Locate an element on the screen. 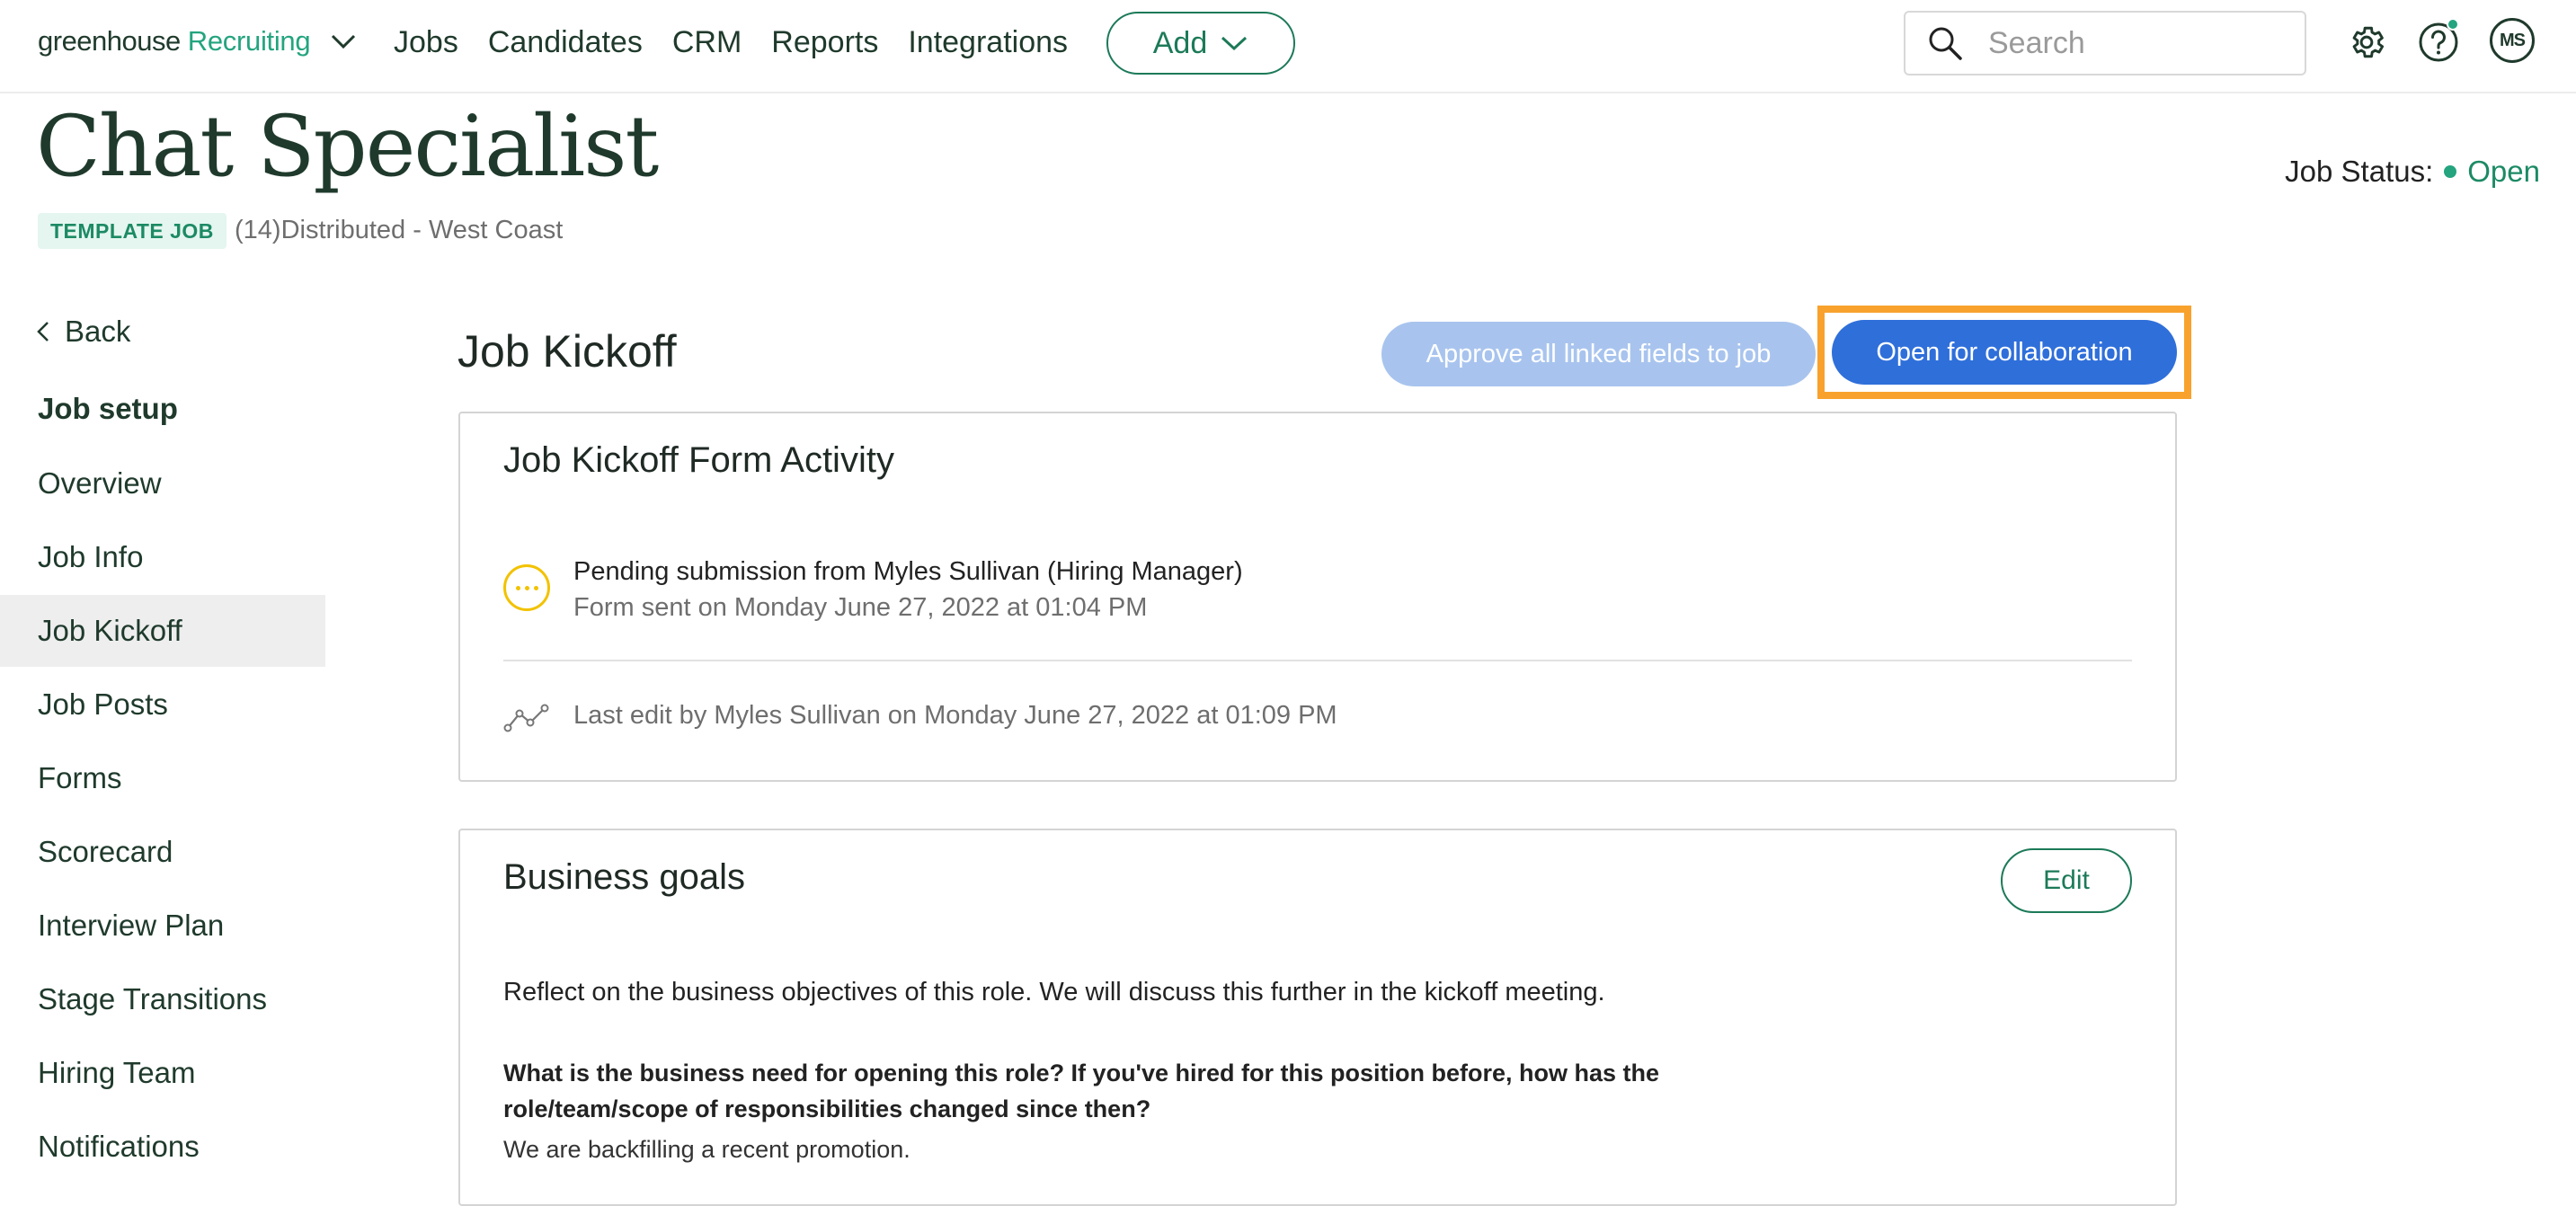  sidebar-item-overview: Overview is located at coordinates (162, 483).